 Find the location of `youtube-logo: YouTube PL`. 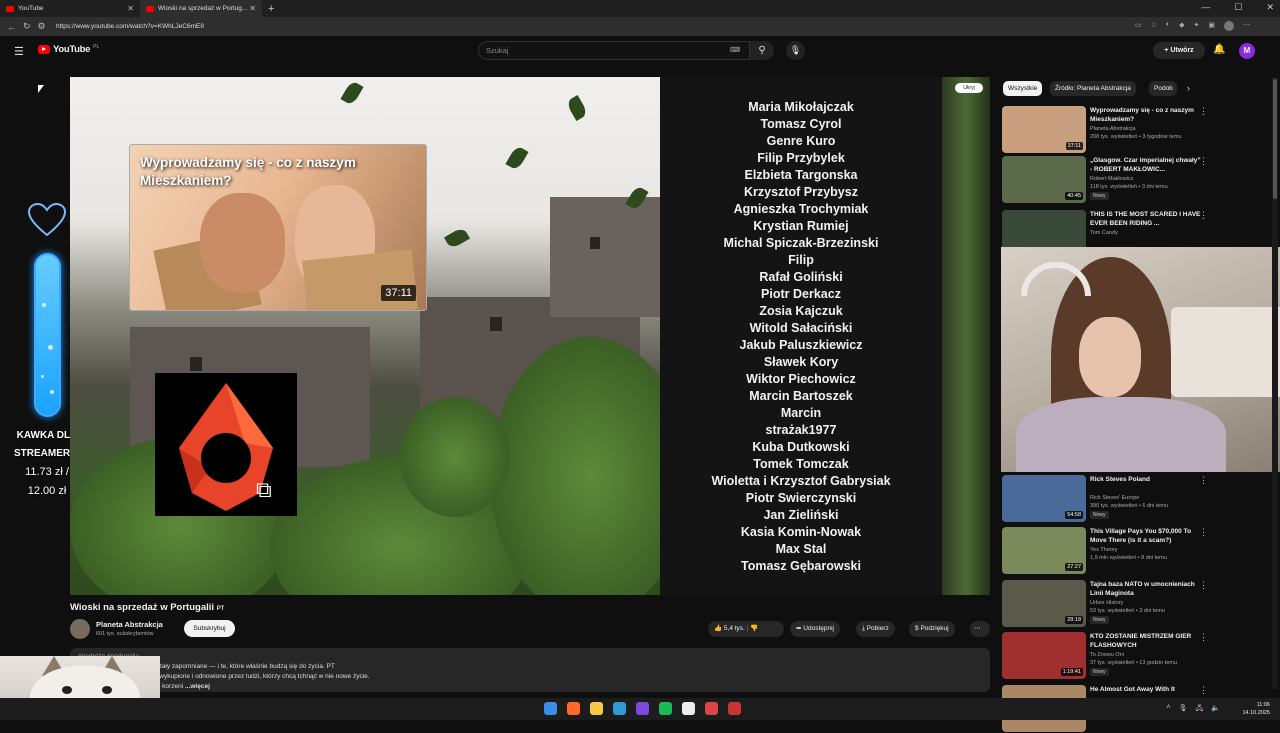

youtube-logo: YouTube PL is located at coordinates (68, 49).